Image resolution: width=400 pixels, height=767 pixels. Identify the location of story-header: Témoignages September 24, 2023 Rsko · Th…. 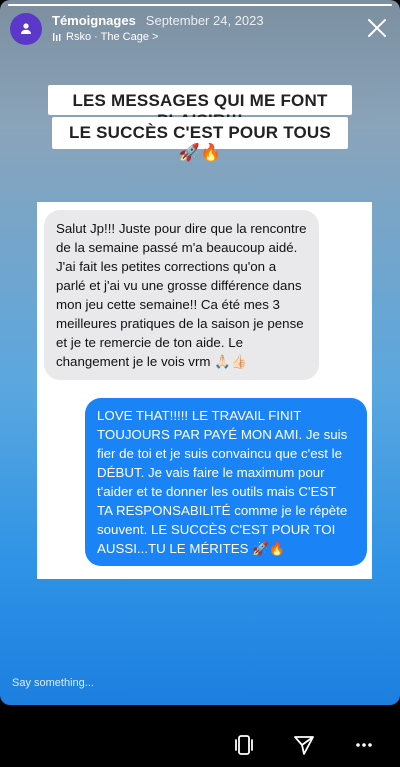
(200, 29).